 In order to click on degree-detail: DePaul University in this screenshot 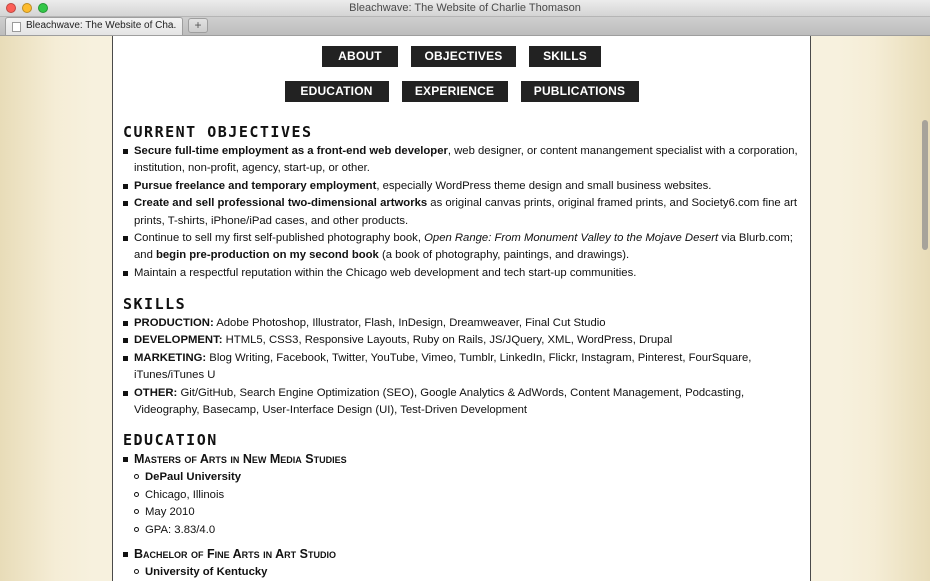, I will do `click(468, 477)`.